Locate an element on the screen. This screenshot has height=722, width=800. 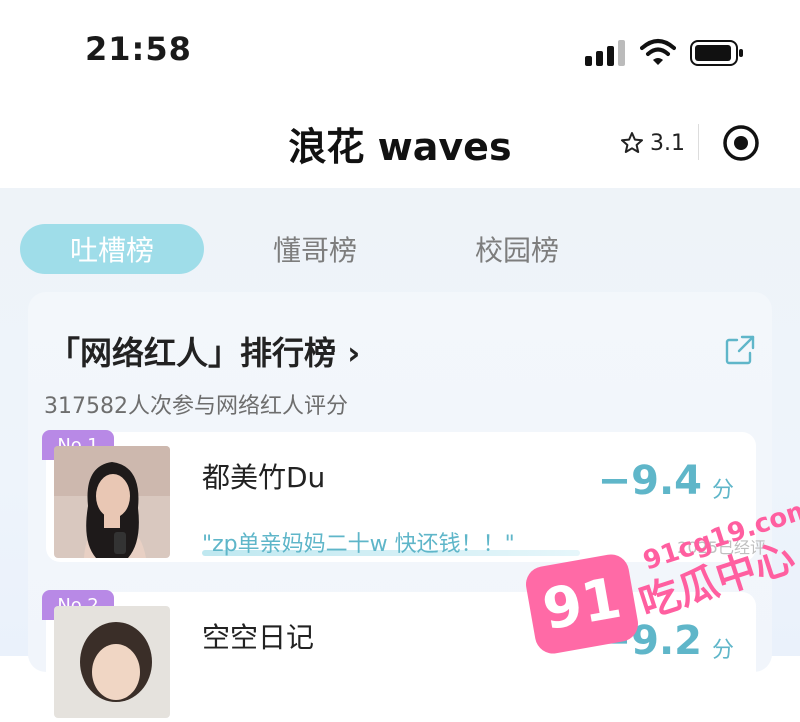
item-score: −9.4 is located at coordinates (649, 481).